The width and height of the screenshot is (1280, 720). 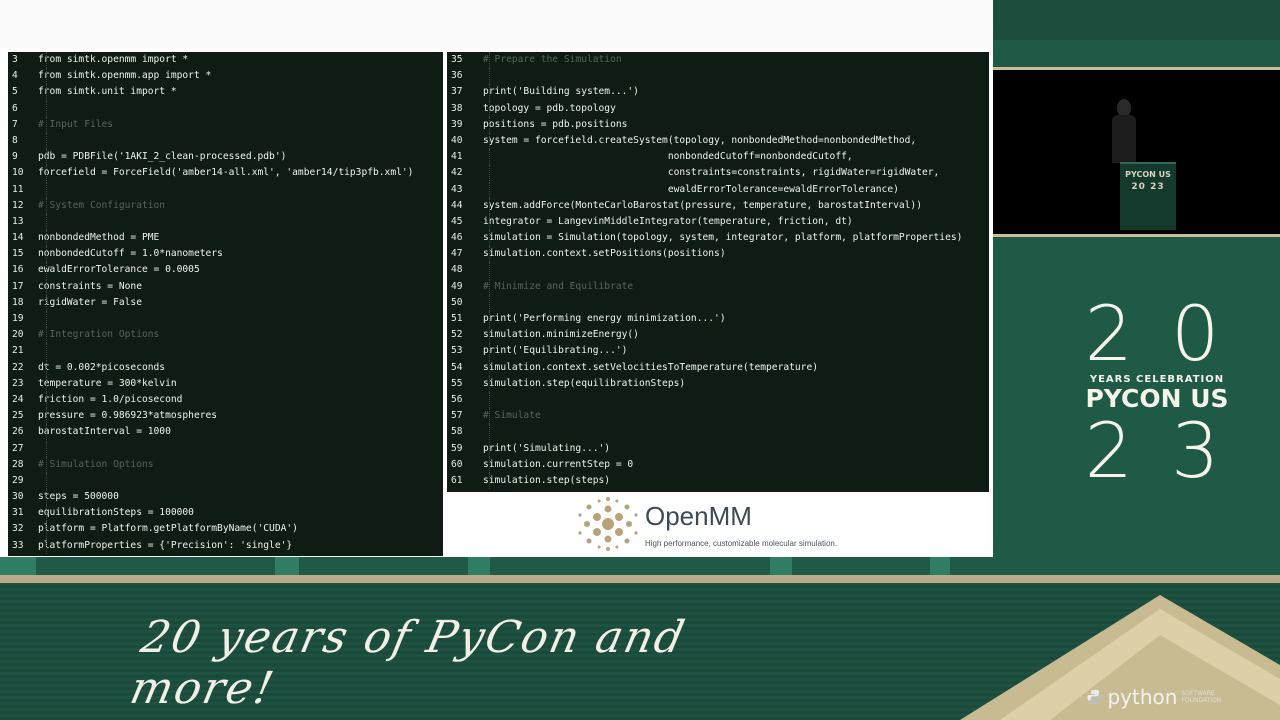 I want to click on line-number: 29, so click(x=18, y=480).